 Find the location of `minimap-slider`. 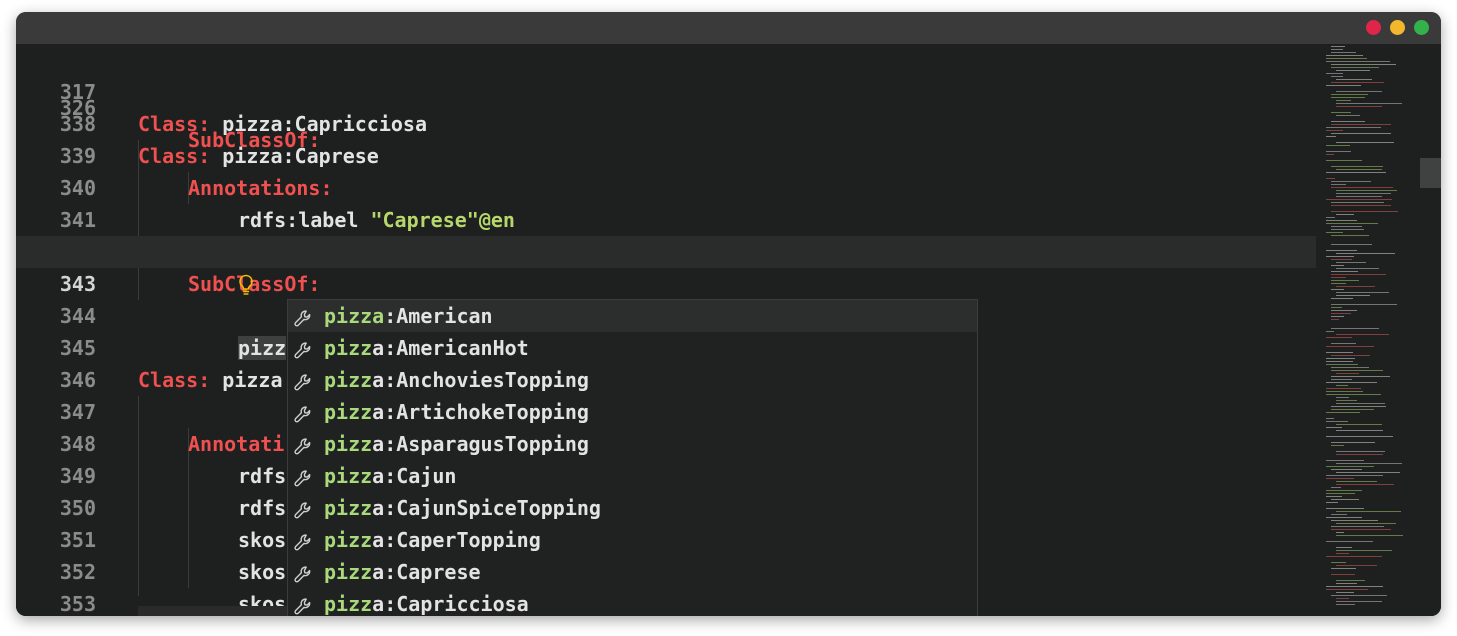

minimap-slider is located at coordinates (1430, 173).